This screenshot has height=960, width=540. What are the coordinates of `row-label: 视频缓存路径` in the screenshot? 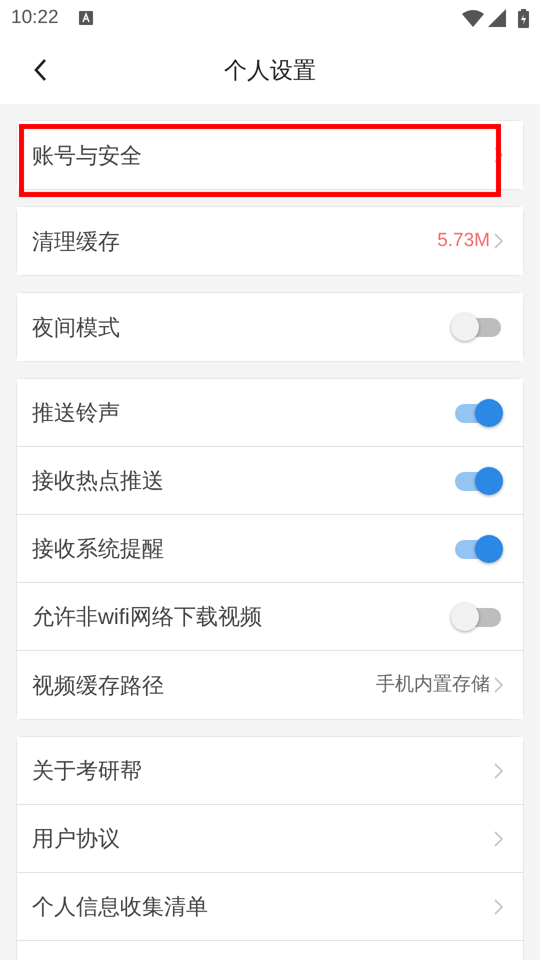 It's located at (98, 686).